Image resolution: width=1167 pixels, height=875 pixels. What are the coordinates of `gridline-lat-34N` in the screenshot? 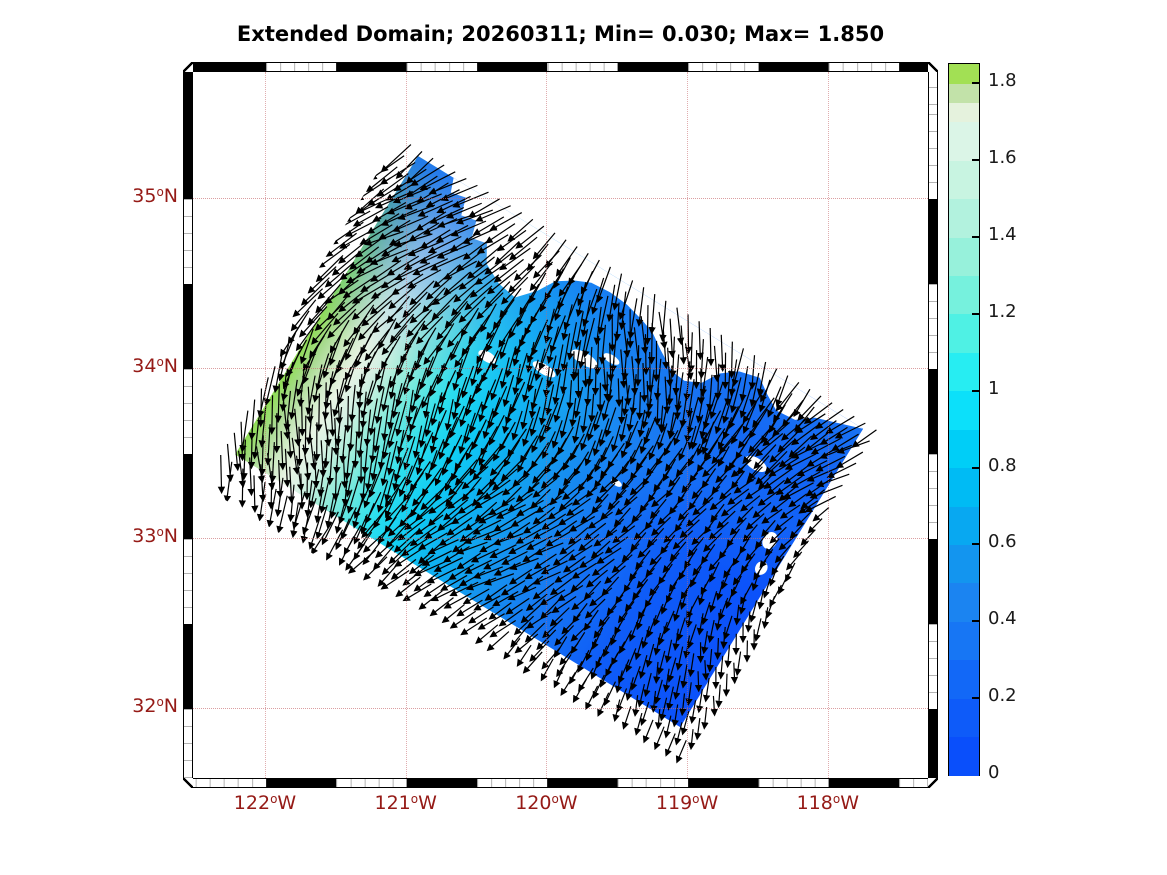 It's located at (560, 368).